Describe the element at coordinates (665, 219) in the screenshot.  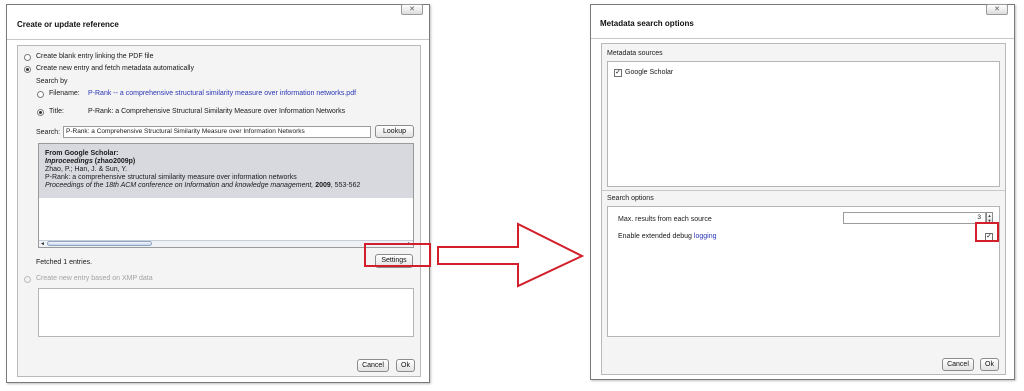
I see `max-results-label: Max. results from each source` at that location.